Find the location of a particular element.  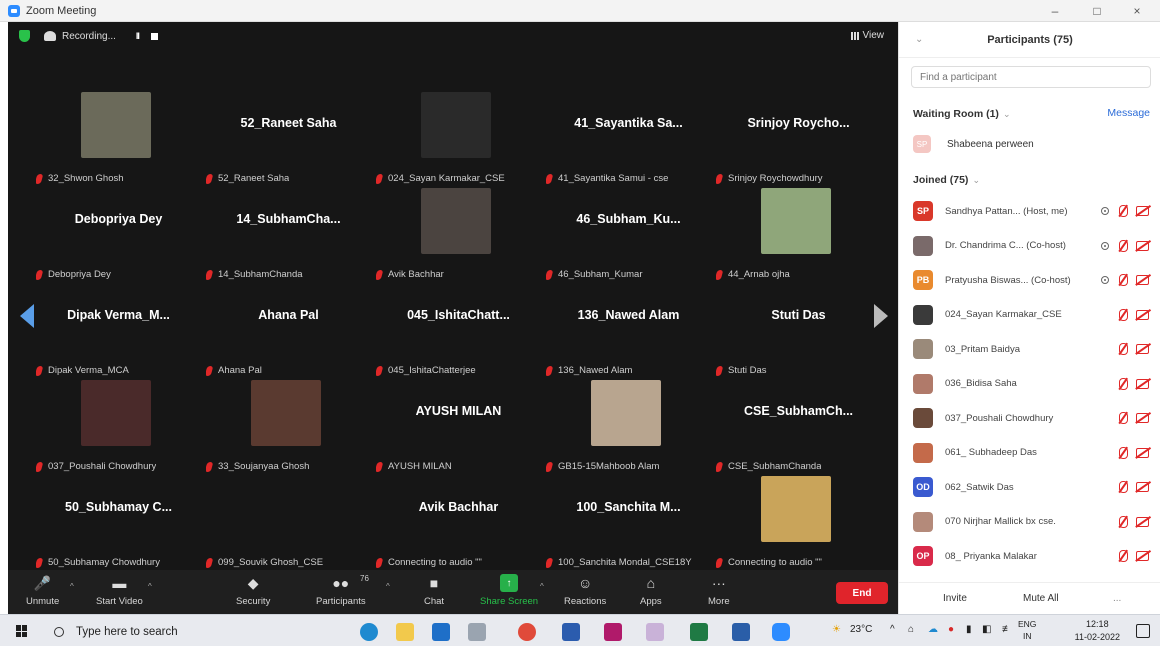

participant-row: OD 062_Satwik Das is located at coordinates (1031, 487).